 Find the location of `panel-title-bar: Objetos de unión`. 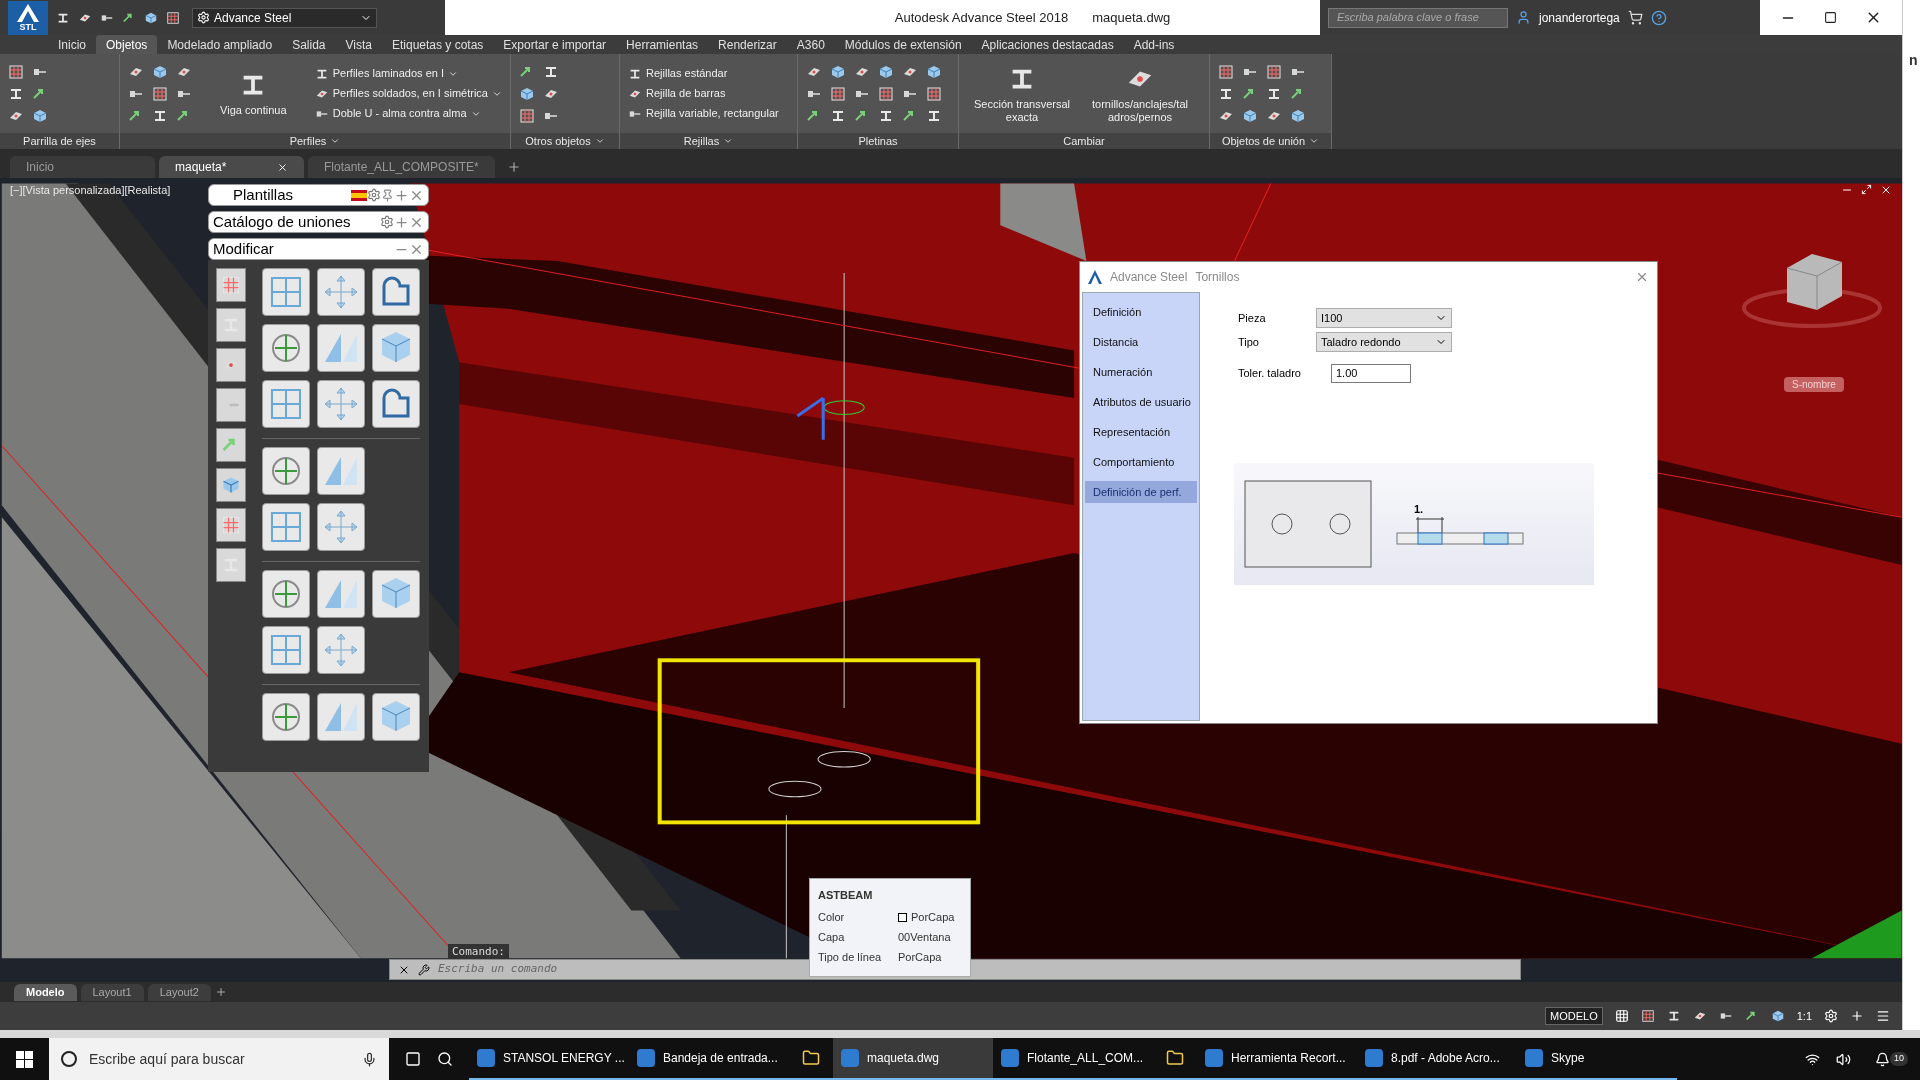

panel-title-bar: Objetos de unión is located at coordinates (1270, 141).